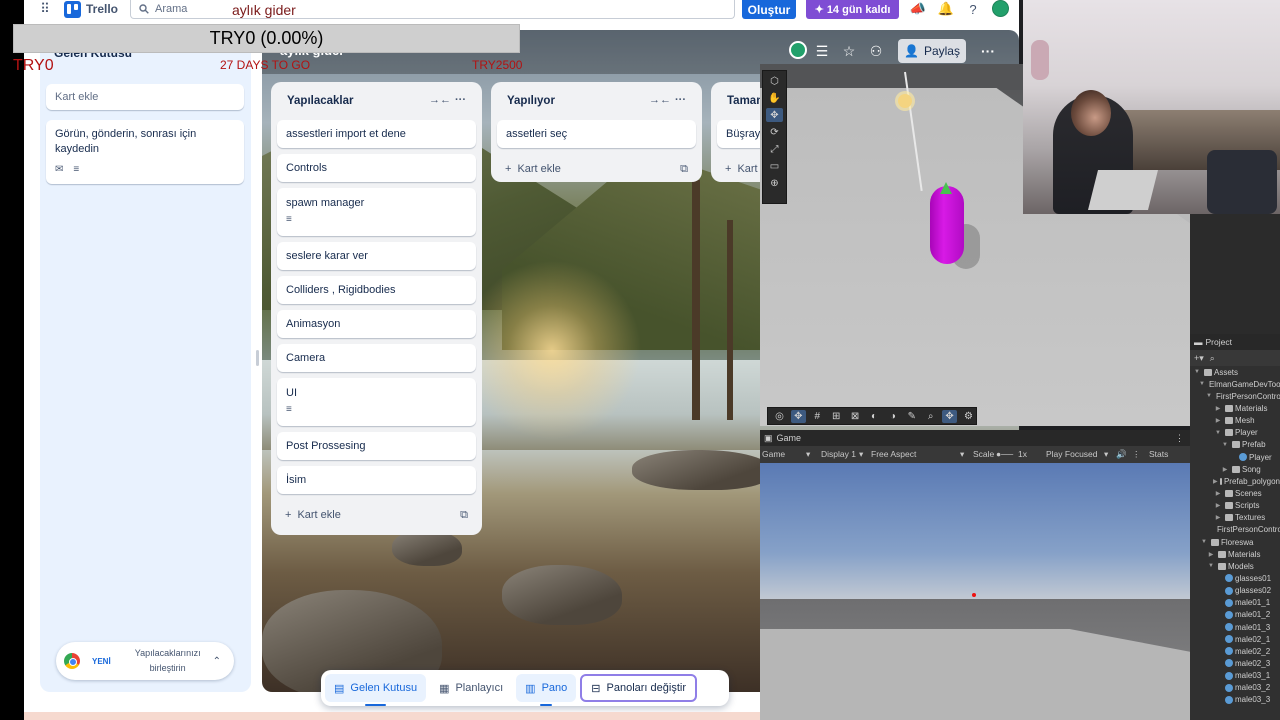 The image size is (1280, 720). Describe the element at coordinates (1121, 454) in the screenshot. I see `mute-audio-icon: 🔊` at that location.